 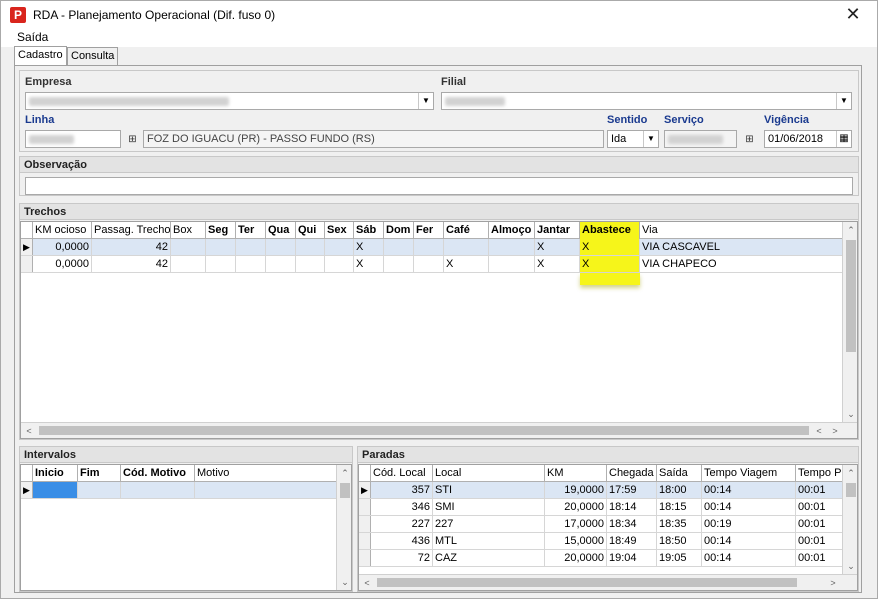 I want to click on col-saida: Saída, so click(x=679, y=473).